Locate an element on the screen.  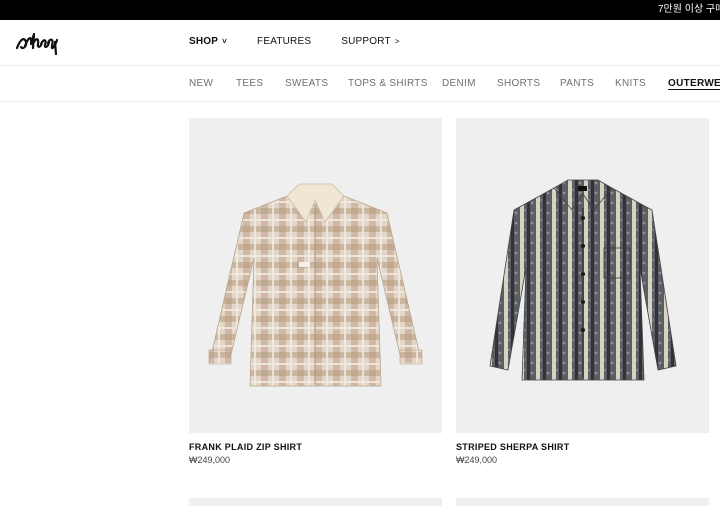
category-tees: TEES is located at coordinates (249, 83).